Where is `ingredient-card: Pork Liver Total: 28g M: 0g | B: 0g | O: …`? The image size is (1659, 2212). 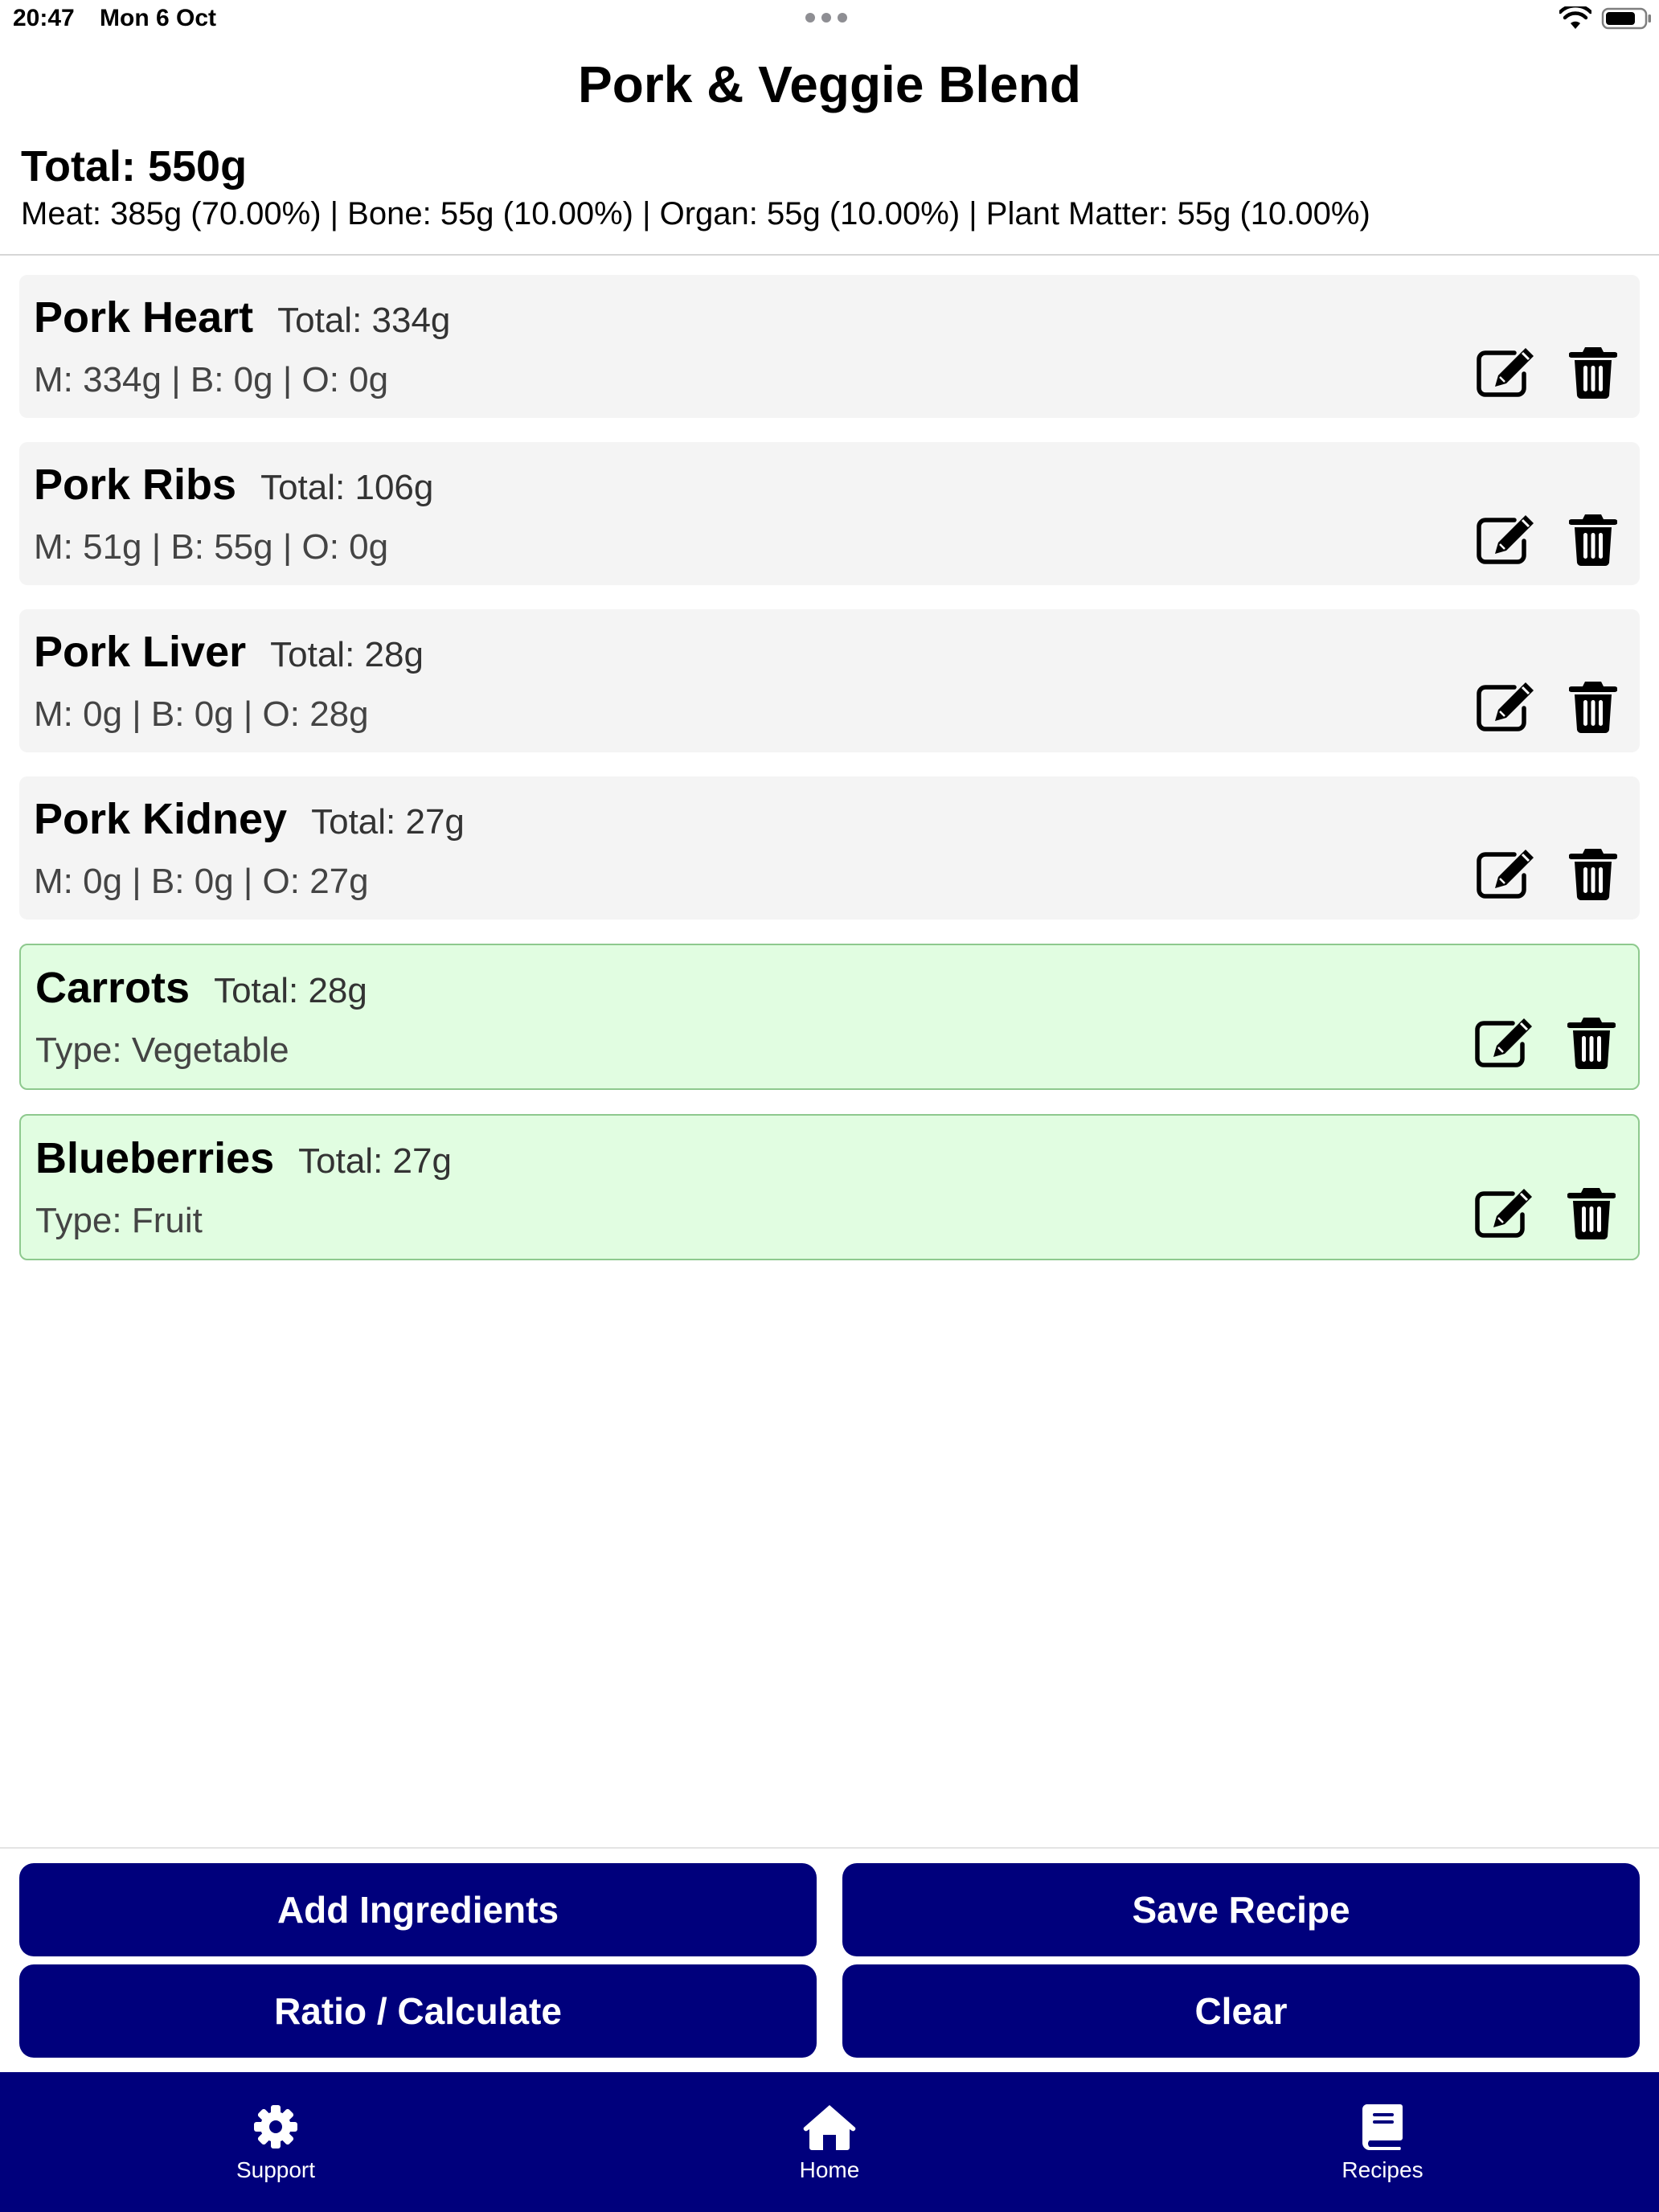 ingredient-card: Pork Liver Total: 28g M: 0g | B: 0g | O: … is located at coordinates (829, 680).